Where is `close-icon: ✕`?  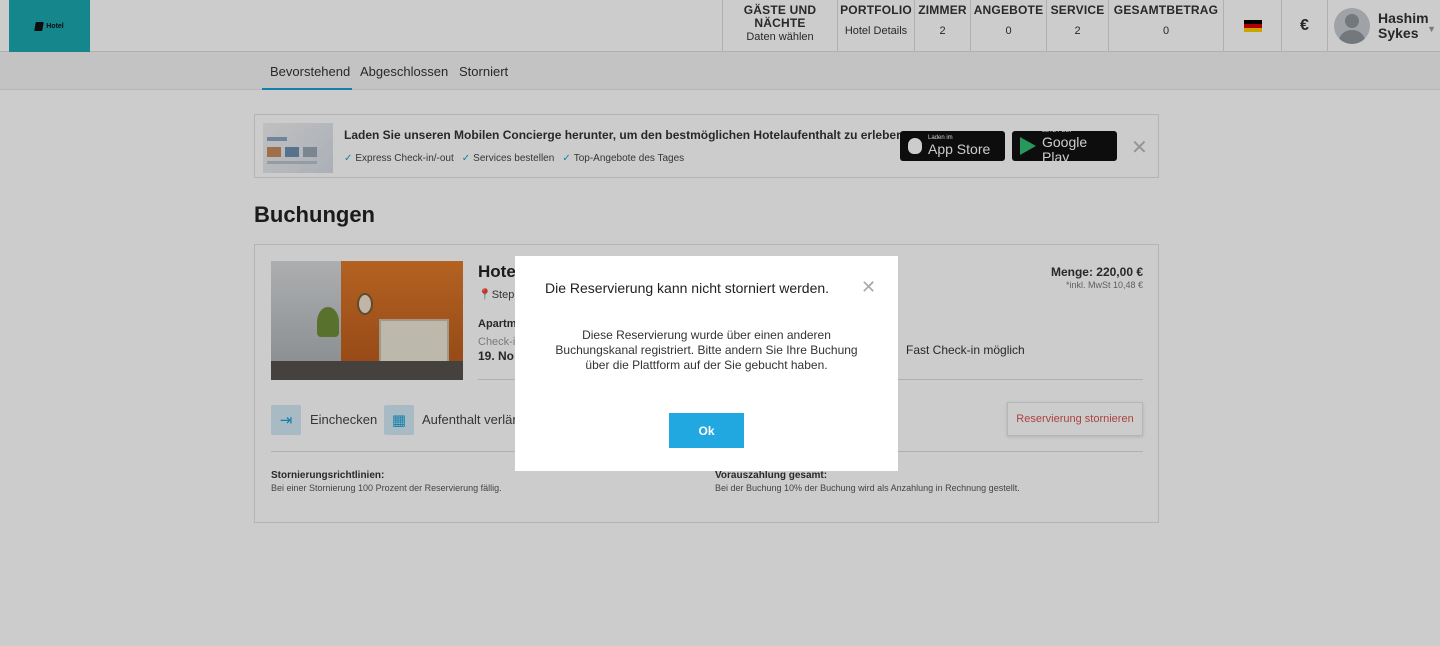 close-icon: ✕ is located at coordinates (868, 287).